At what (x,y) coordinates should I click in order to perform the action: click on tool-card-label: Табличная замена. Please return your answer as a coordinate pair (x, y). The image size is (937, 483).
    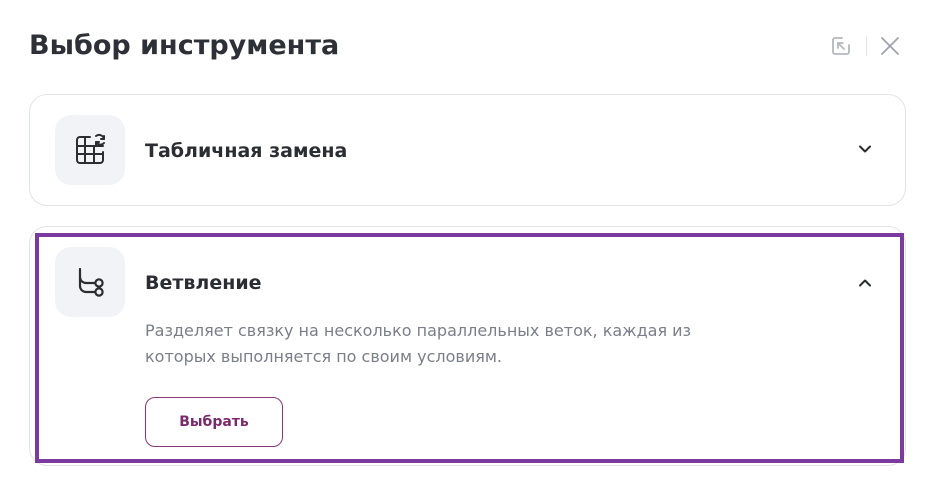
    Looking at the image, I should click on (246, 151).